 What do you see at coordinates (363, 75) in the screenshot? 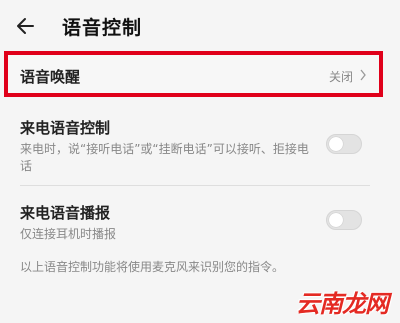
I see `chevron-right-icon` at bounding box center [363, 75].